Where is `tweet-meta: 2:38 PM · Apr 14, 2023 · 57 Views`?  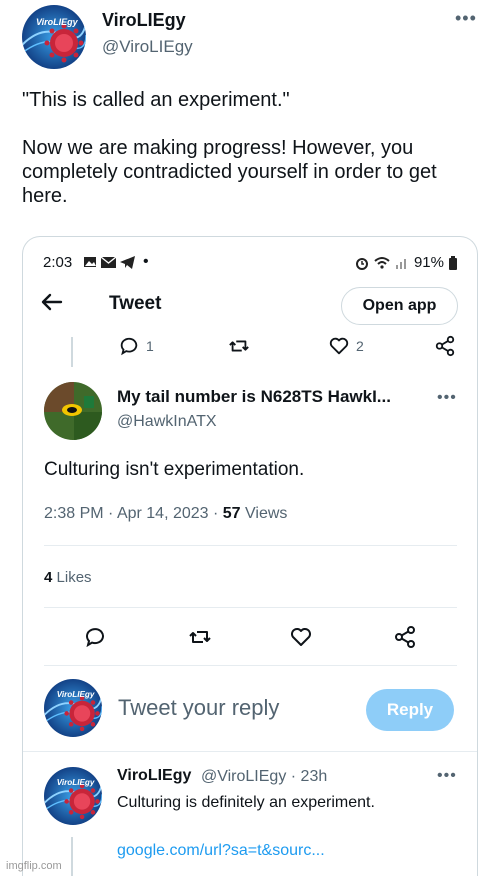 tweet-meta: 2:38 PM · Apr 14, 2023 · 57 Views is located at coordinates (166, 513).